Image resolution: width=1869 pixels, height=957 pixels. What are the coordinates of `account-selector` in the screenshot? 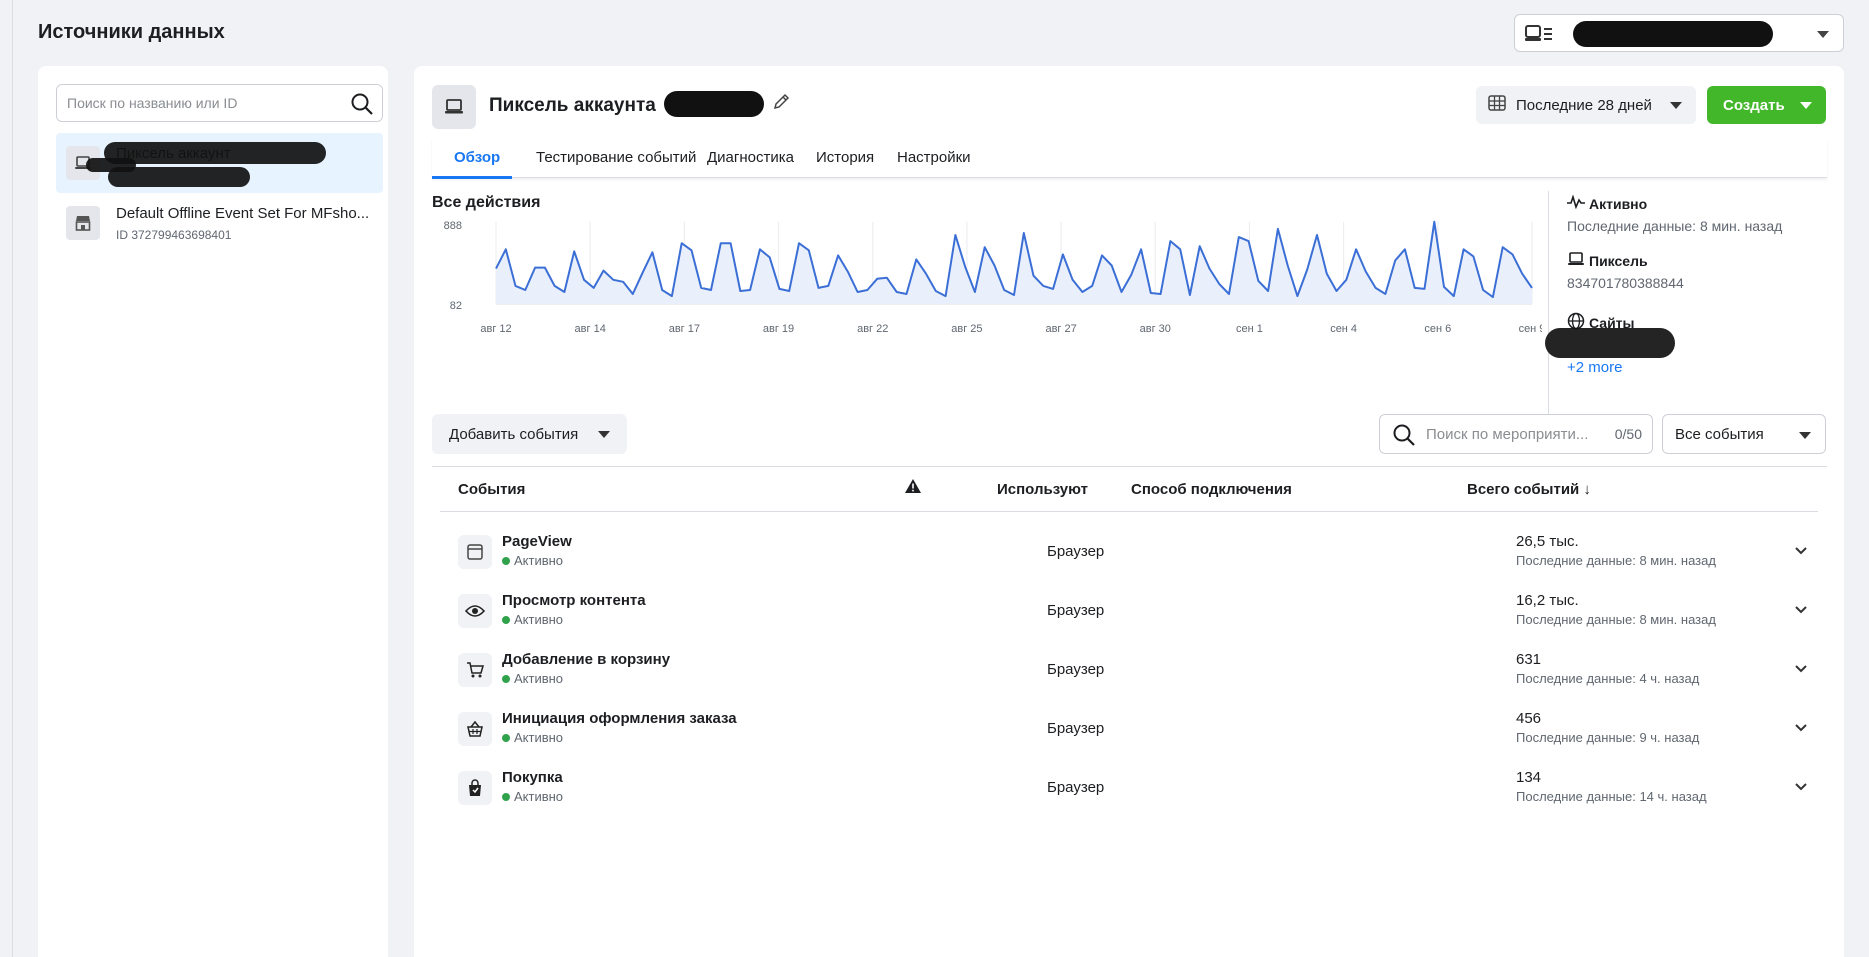 It's located at (1679, 33).